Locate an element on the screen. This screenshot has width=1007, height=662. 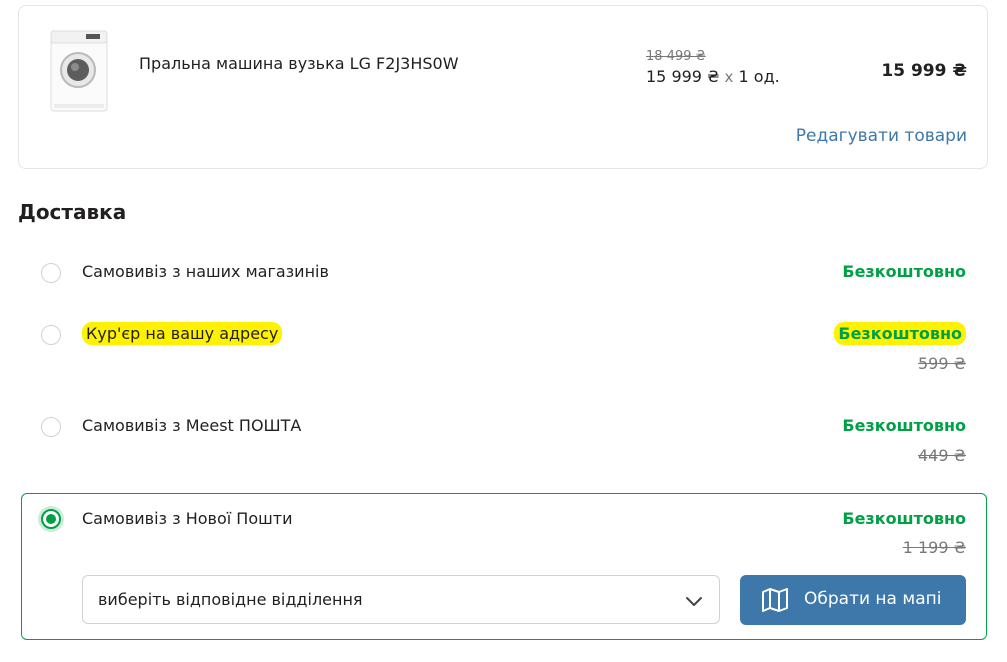
edit-items-link: Редагувати товари is located at coordinates (881, 136).